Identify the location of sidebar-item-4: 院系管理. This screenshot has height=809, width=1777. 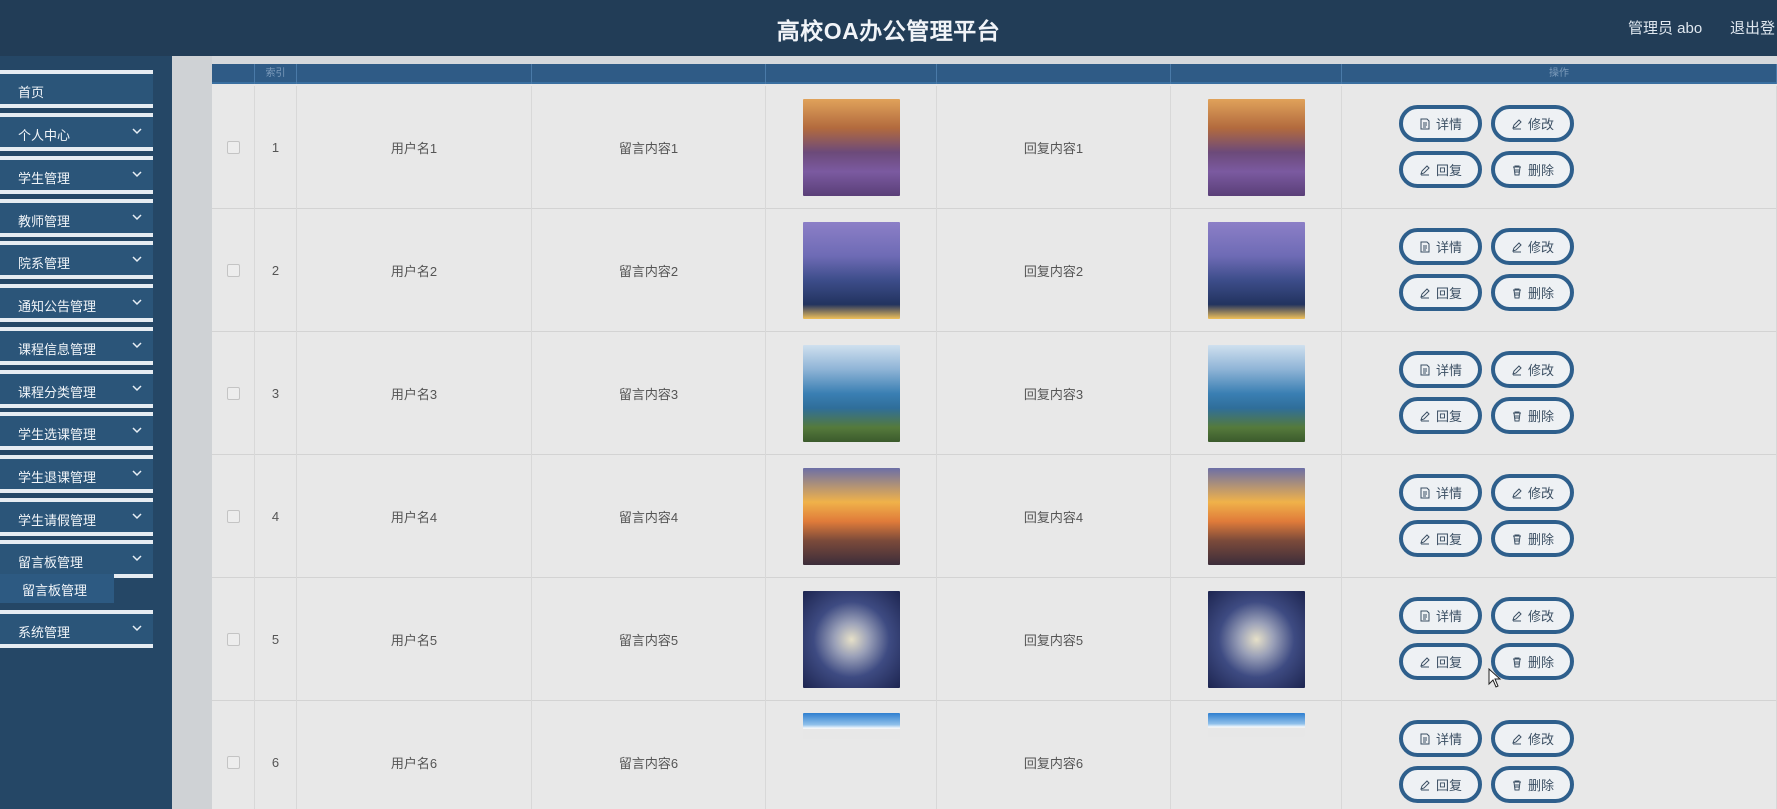
(76, 260).